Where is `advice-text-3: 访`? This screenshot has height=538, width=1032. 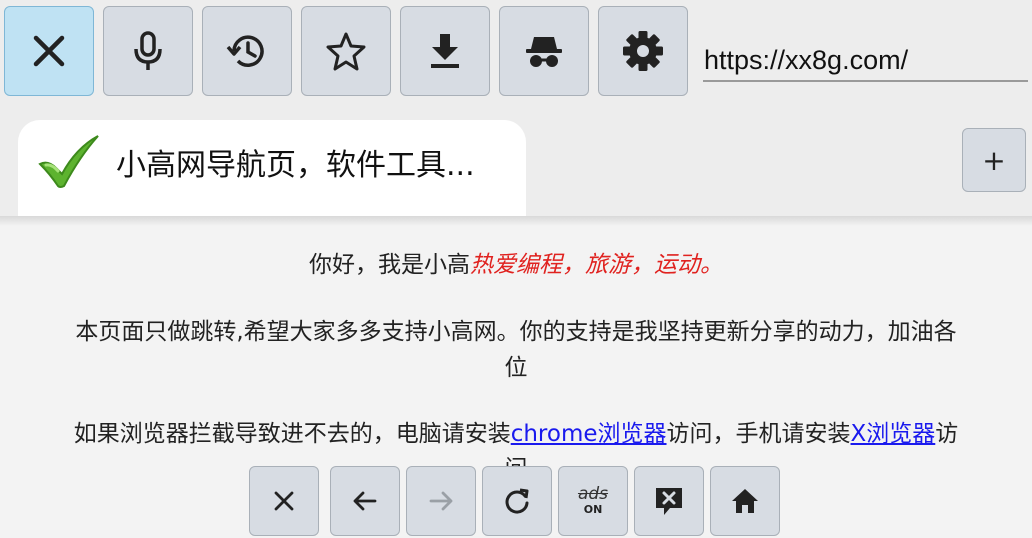 advice-text-3: 访 is located at coordinates (947, 434).